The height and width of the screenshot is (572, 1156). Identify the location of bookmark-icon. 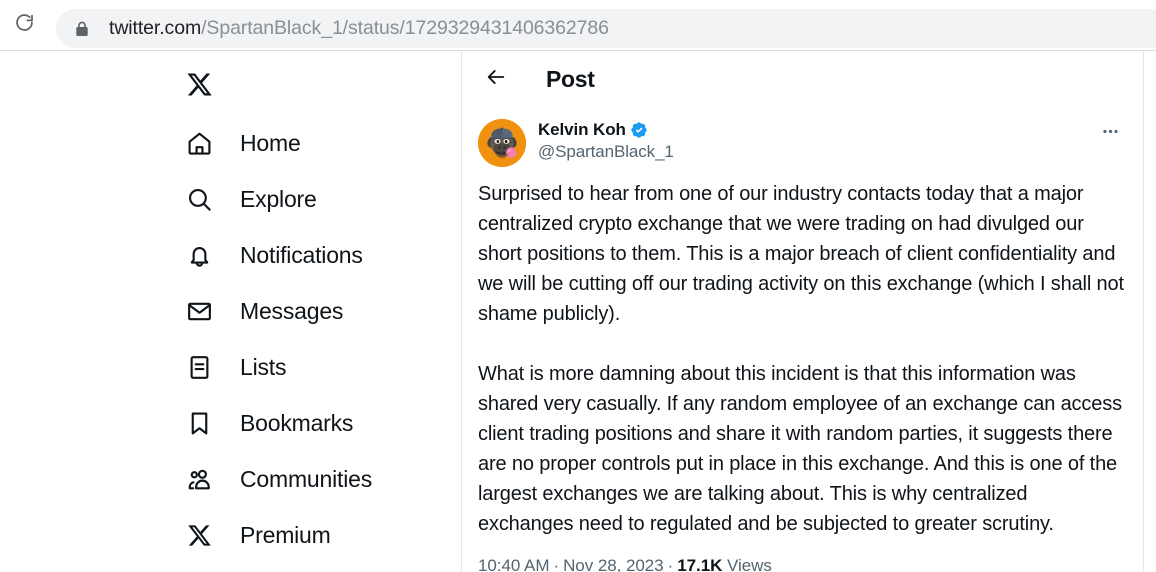
(199, 423).